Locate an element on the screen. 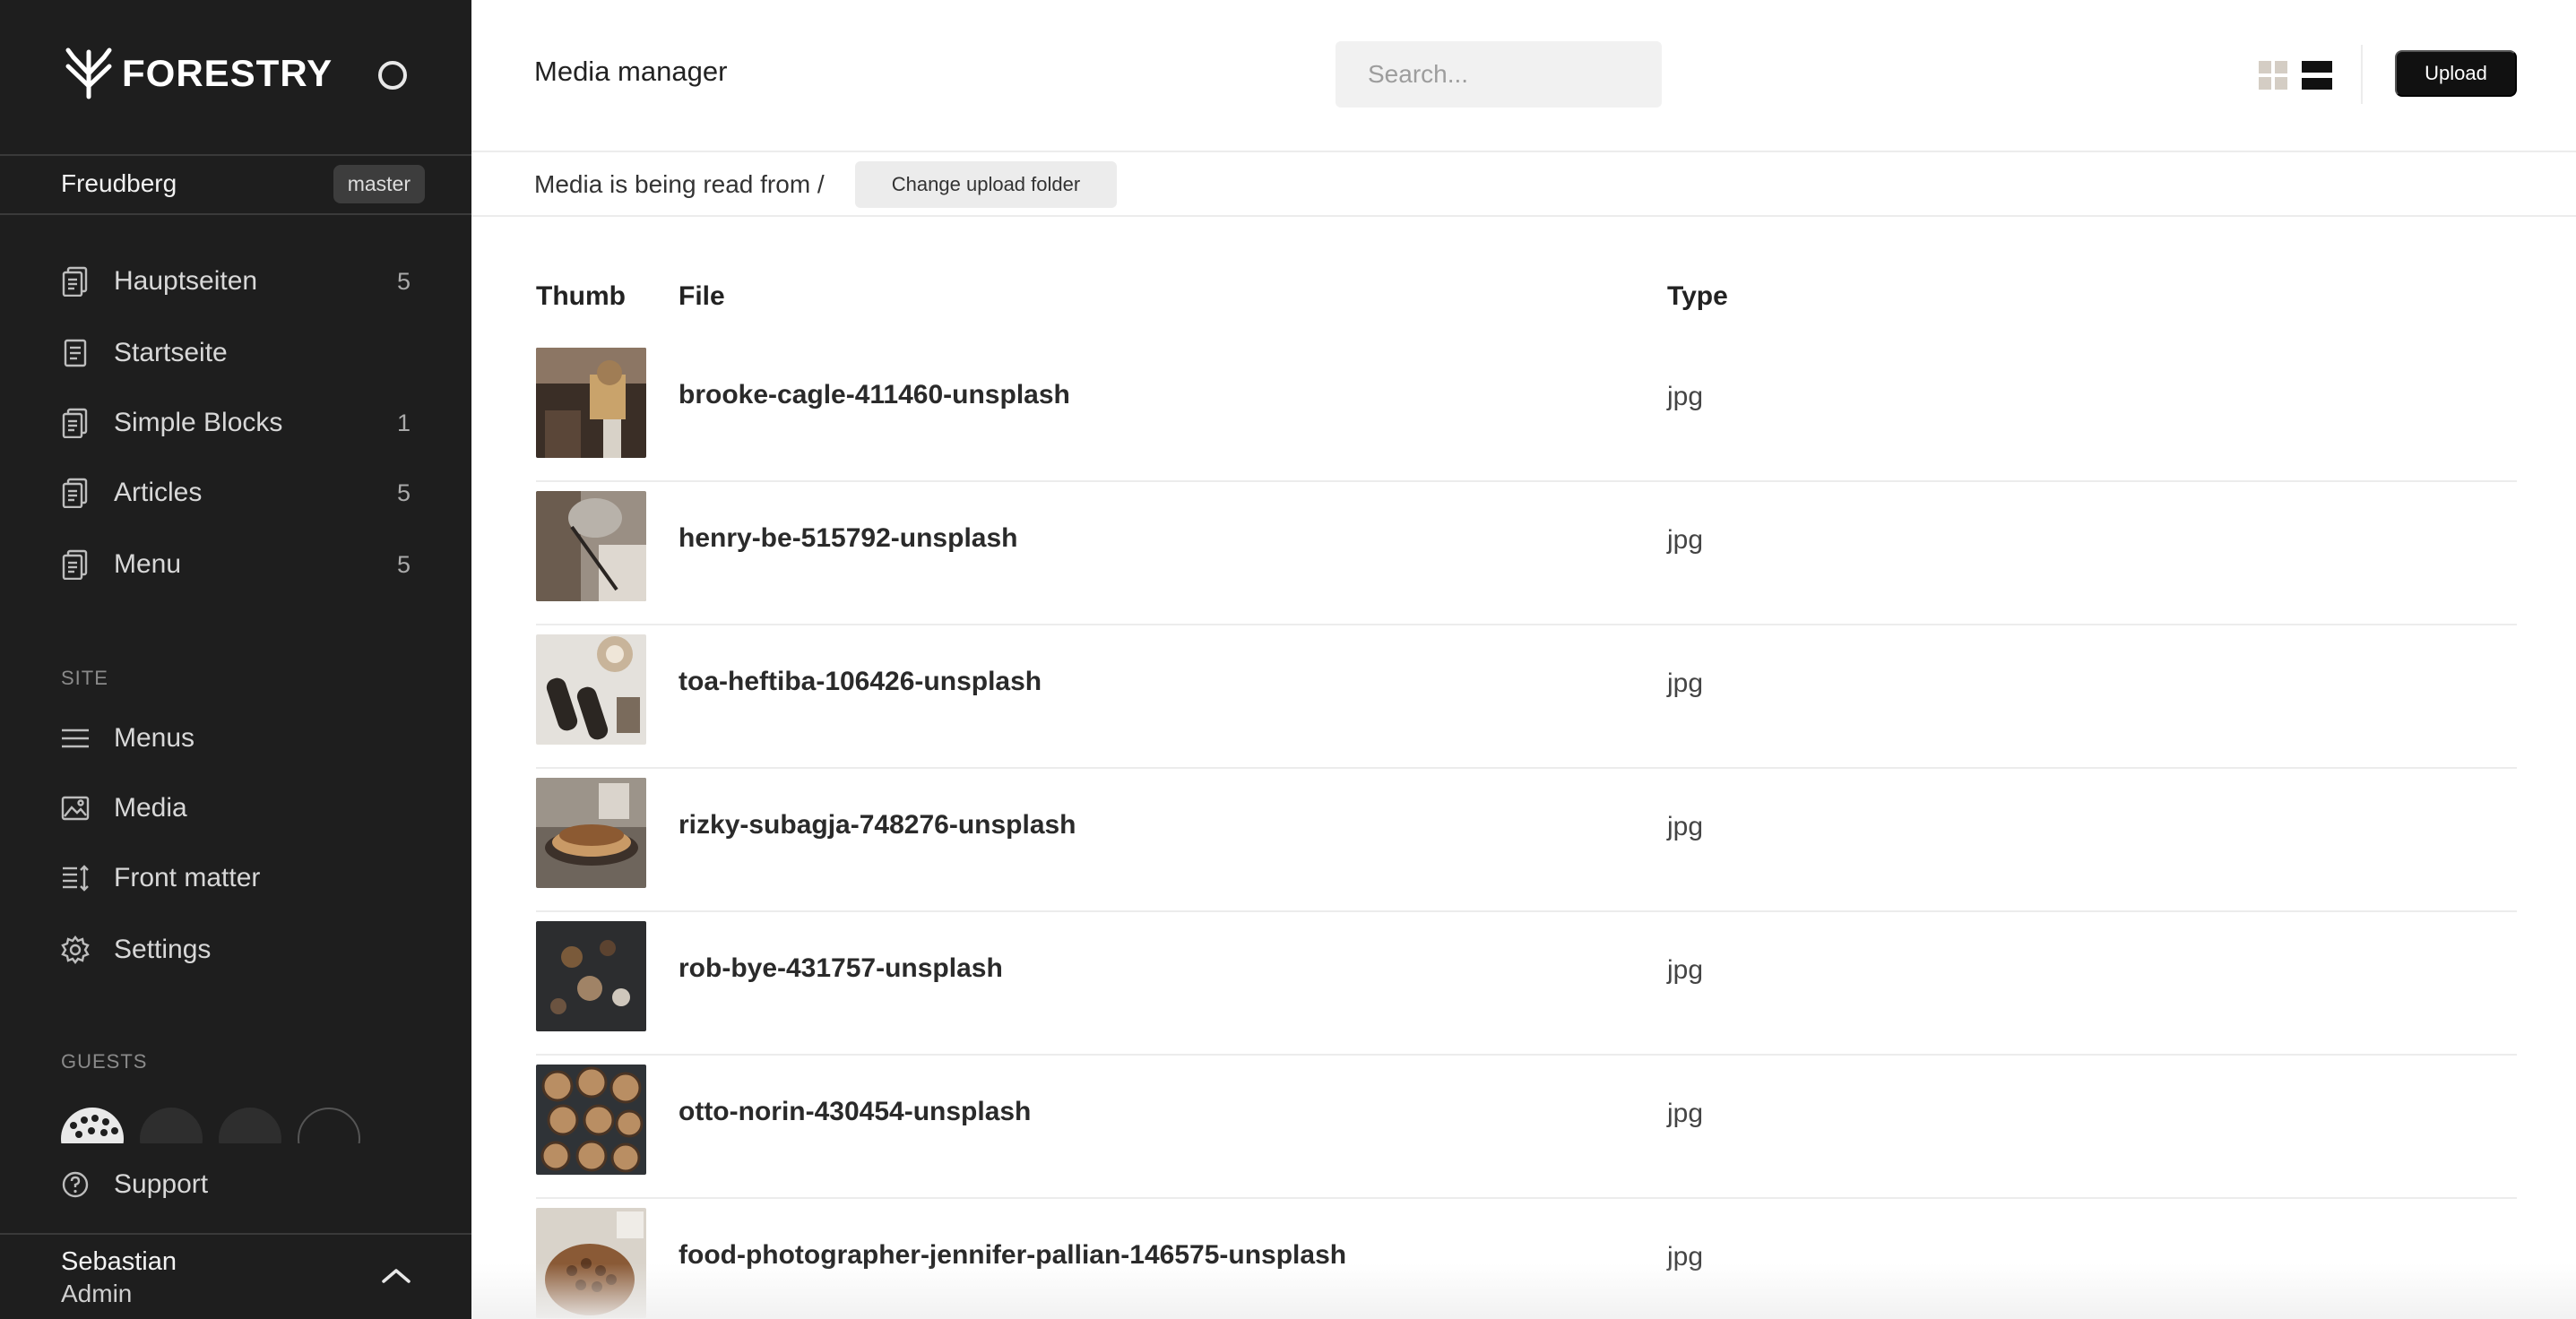 This screenshot has height=1319, width=2576. search-input is located at coordinates (1499, 74).